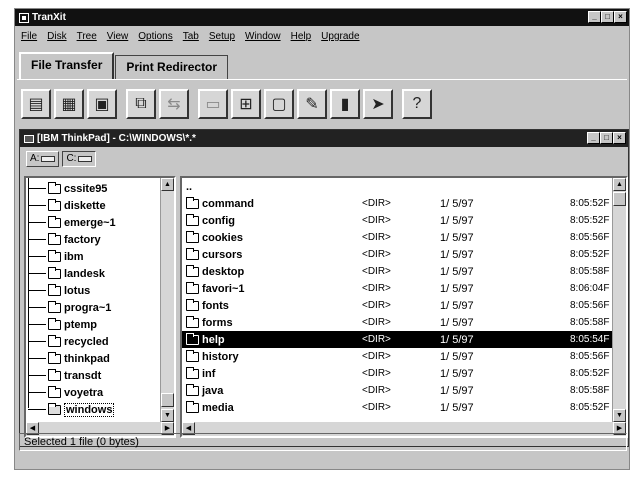  I want to click on file-name-cell: cursors, so click(214, 254).